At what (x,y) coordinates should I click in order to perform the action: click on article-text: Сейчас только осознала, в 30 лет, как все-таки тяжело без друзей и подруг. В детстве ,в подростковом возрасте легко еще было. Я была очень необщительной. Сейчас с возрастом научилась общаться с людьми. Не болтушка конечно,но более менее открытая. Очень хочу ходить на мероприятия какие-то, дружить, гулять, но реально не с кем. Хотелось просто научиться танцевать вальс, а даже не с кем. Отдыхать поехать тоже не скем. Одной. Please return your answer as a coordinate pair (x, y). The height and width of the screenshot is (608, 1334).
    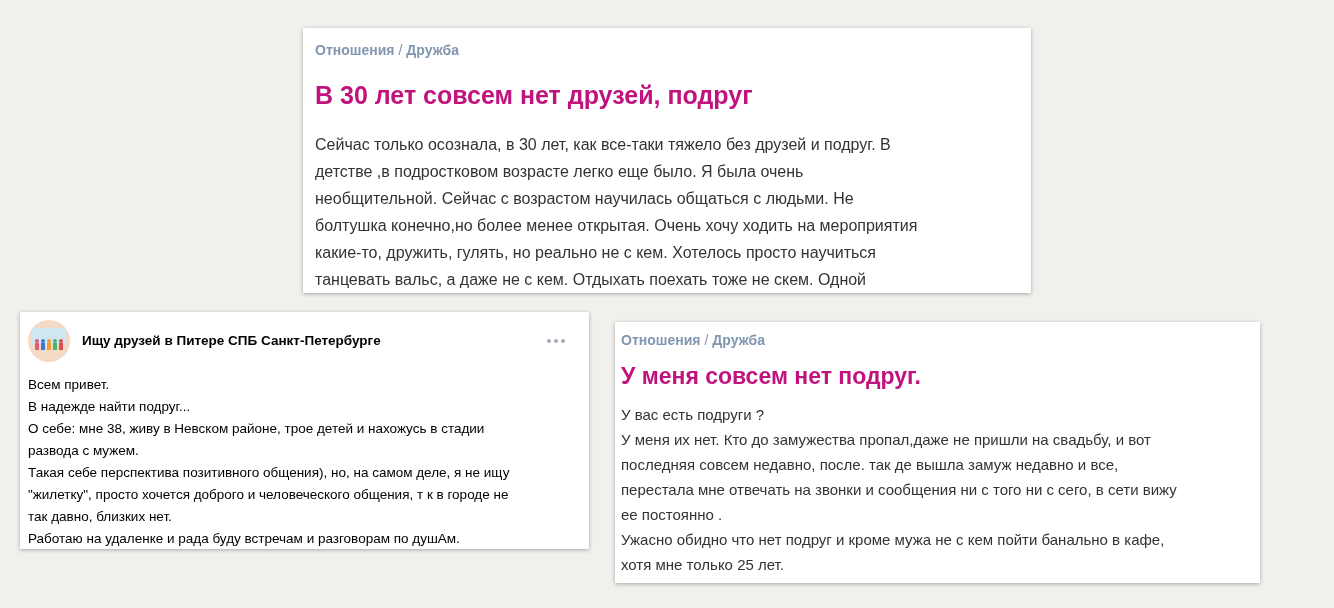
    Looking at the image, I should click on (617, 212).